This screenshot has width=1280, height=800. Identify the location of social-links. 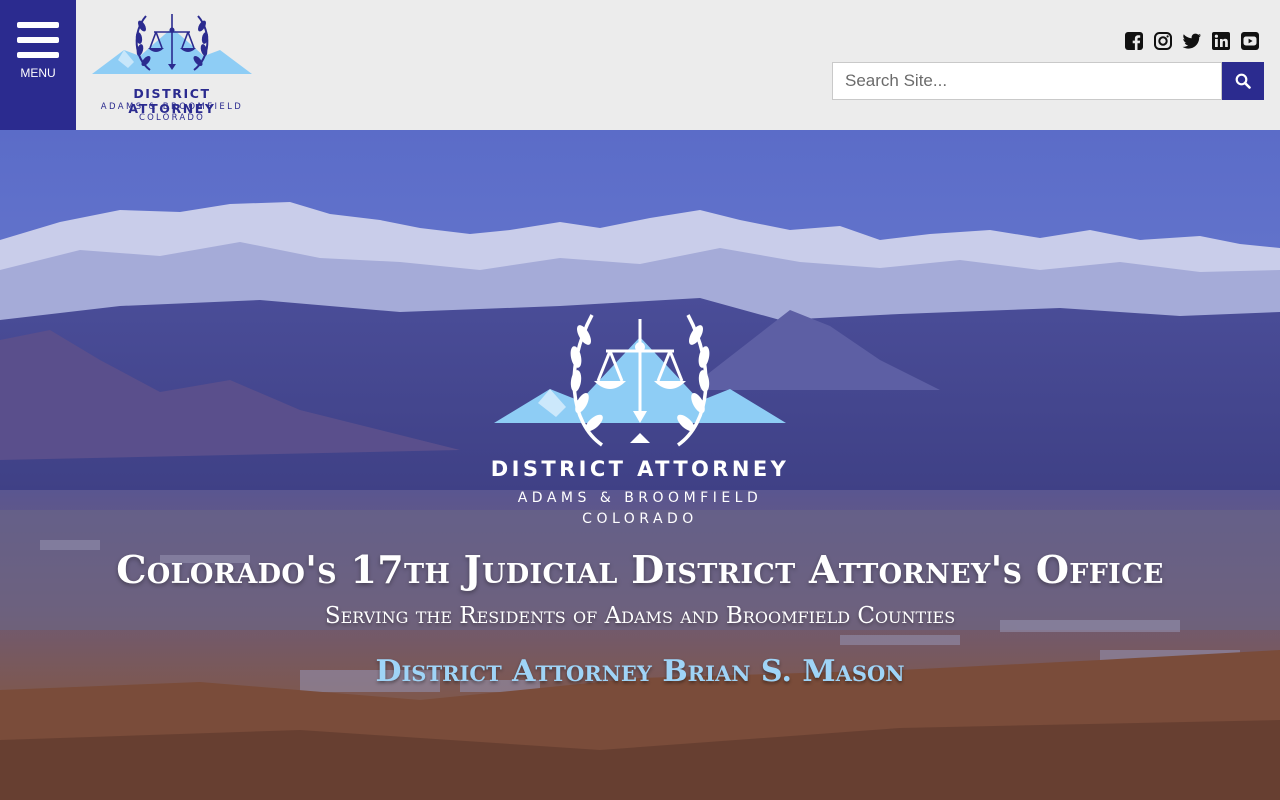
(1192, 41).